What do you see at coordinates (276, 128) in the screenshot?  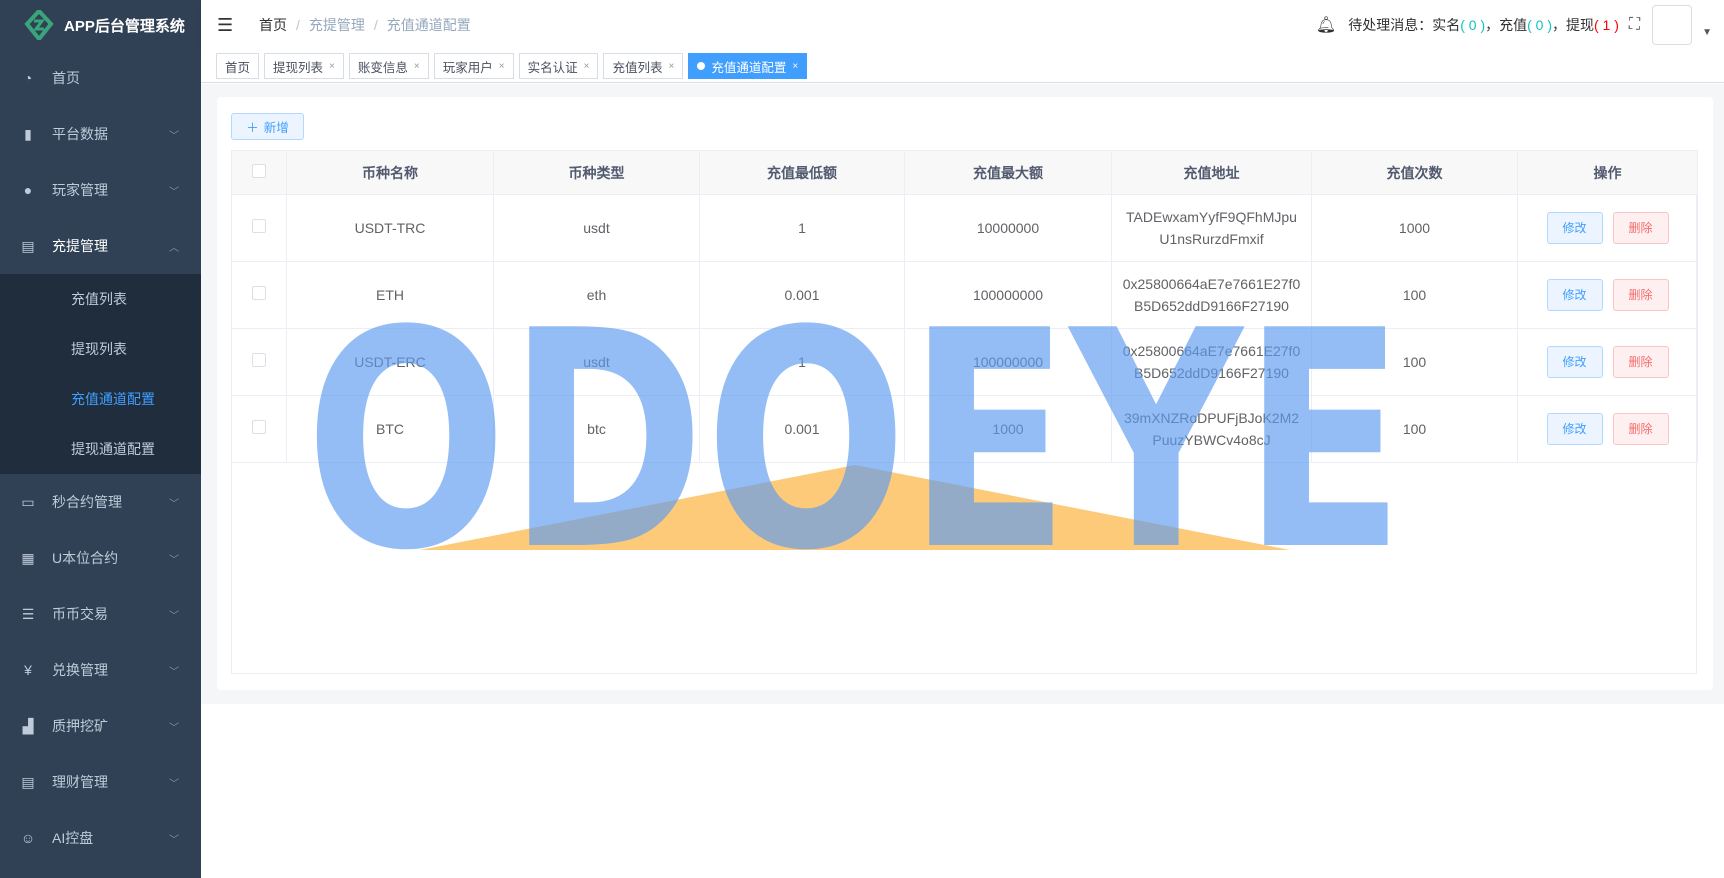 I see `add-label: 新增` at bounding box center [276, 128].